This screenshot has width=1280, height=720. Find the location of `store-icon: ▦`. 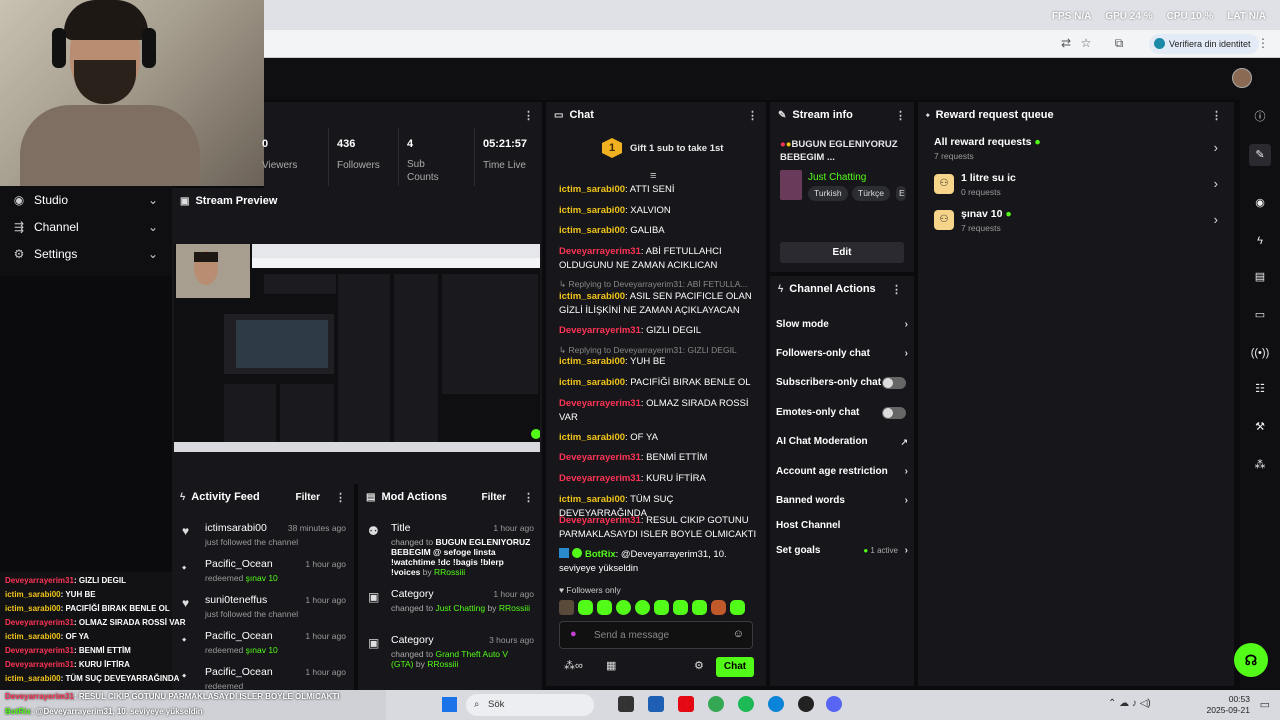

store-icon: ▦ is located at coordinates (611, 665).